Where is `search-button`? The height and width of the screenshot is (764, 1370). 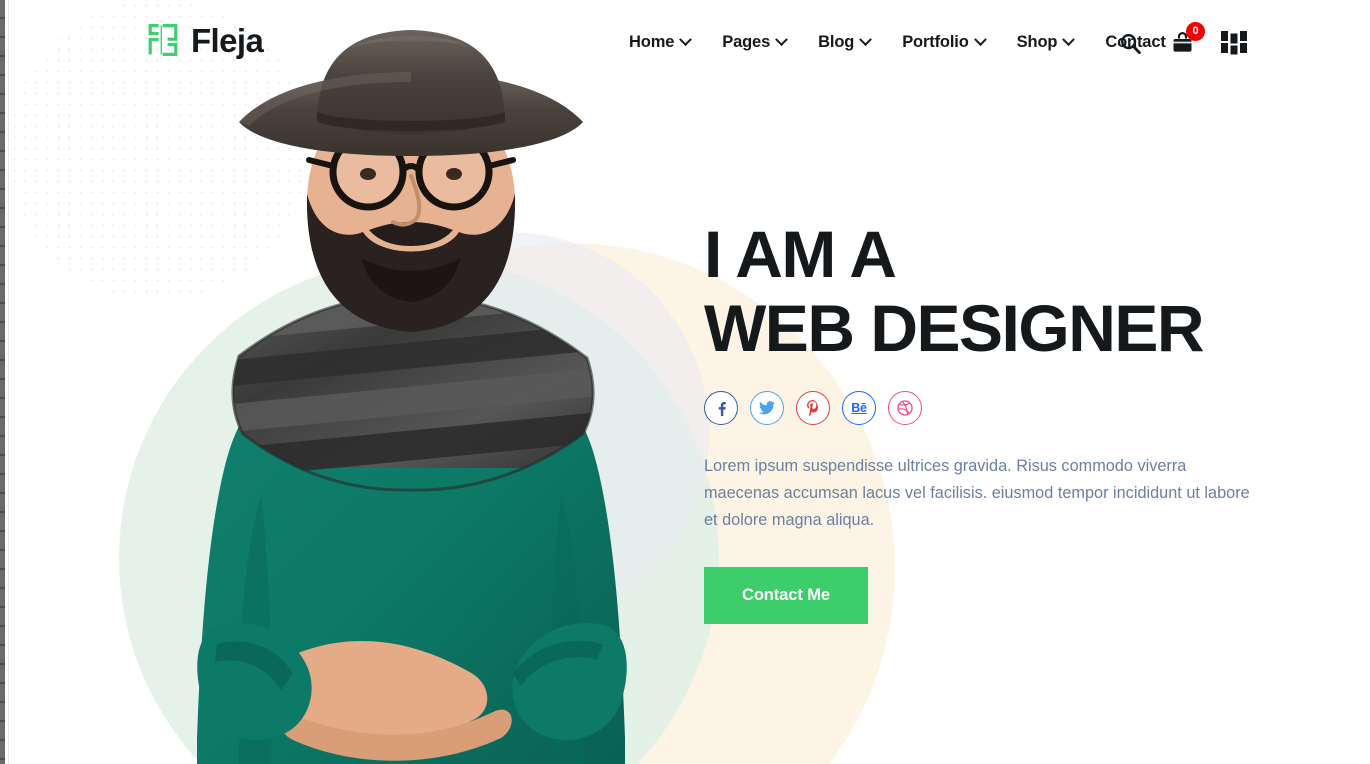 search-button is located at coordinates (1130, 43).